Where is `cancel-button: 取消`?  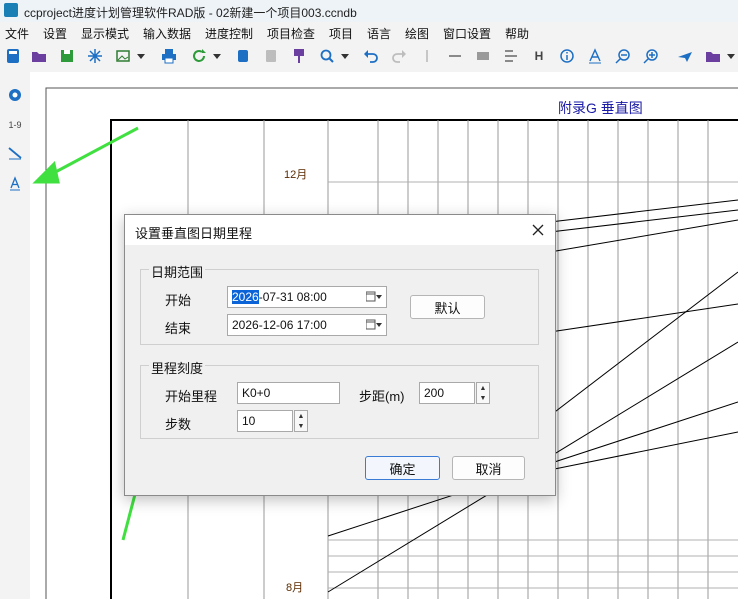
cancel-button: 取消 is located at coordinates (488, 468).